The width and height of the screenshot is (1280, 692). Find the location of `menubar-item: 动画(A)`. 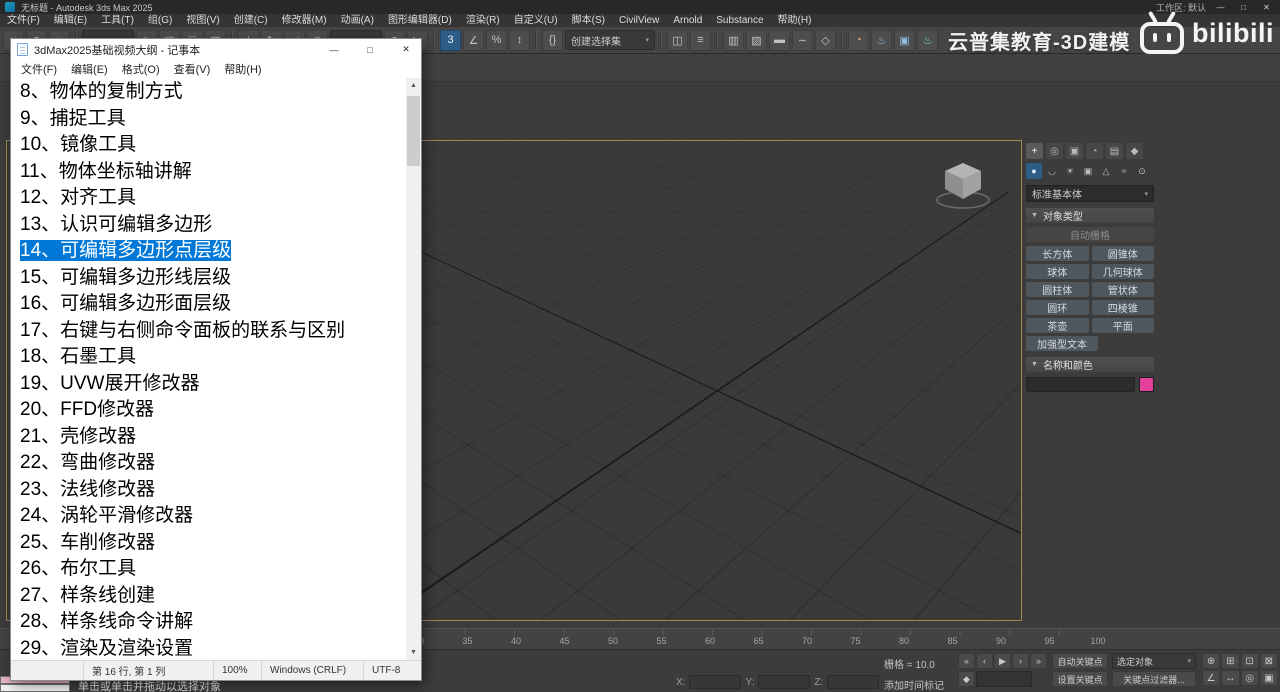

menubar-item: 动画(A) is located at coordinates (357, 20).